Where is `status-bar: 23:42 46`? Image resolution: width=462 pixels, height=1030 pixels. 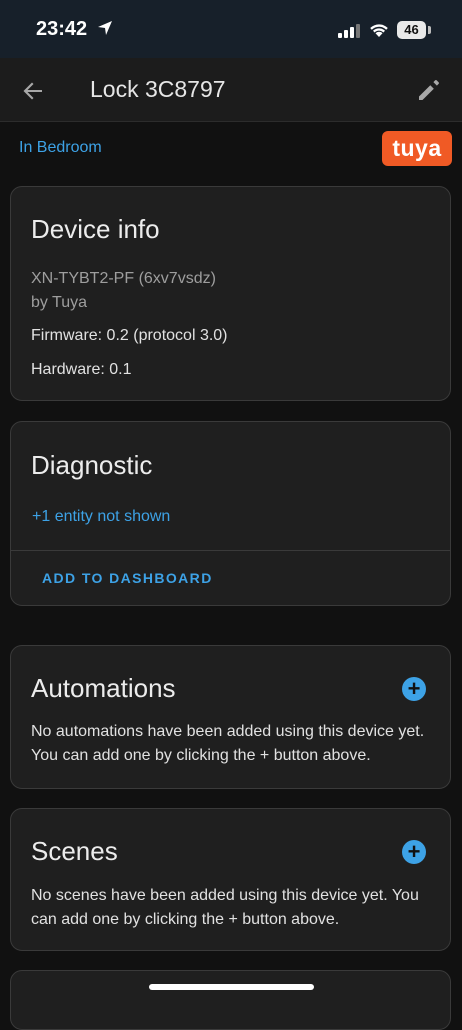 status-bar: 23:42 46 is located at coordinates (231, 29).